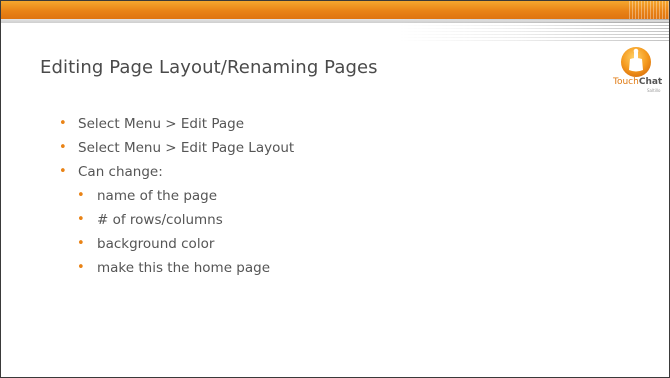  I want to click on bullet-text: # of rows/columns, so click(160, 220).